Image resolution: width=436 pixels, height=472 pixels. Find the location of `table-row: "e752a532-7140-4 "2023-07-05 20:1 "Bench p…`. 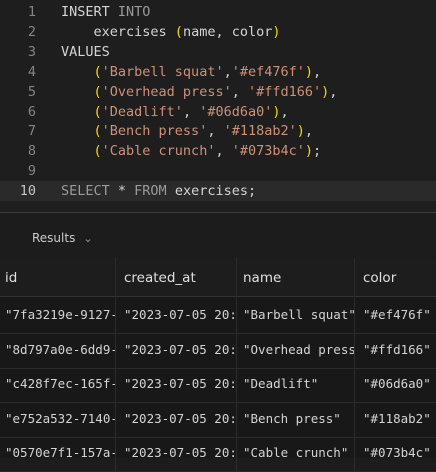

table-row: "e752a532-7140-4 "2023-07-05 20:1 "Bench p… is located at coordinates (218, 418).